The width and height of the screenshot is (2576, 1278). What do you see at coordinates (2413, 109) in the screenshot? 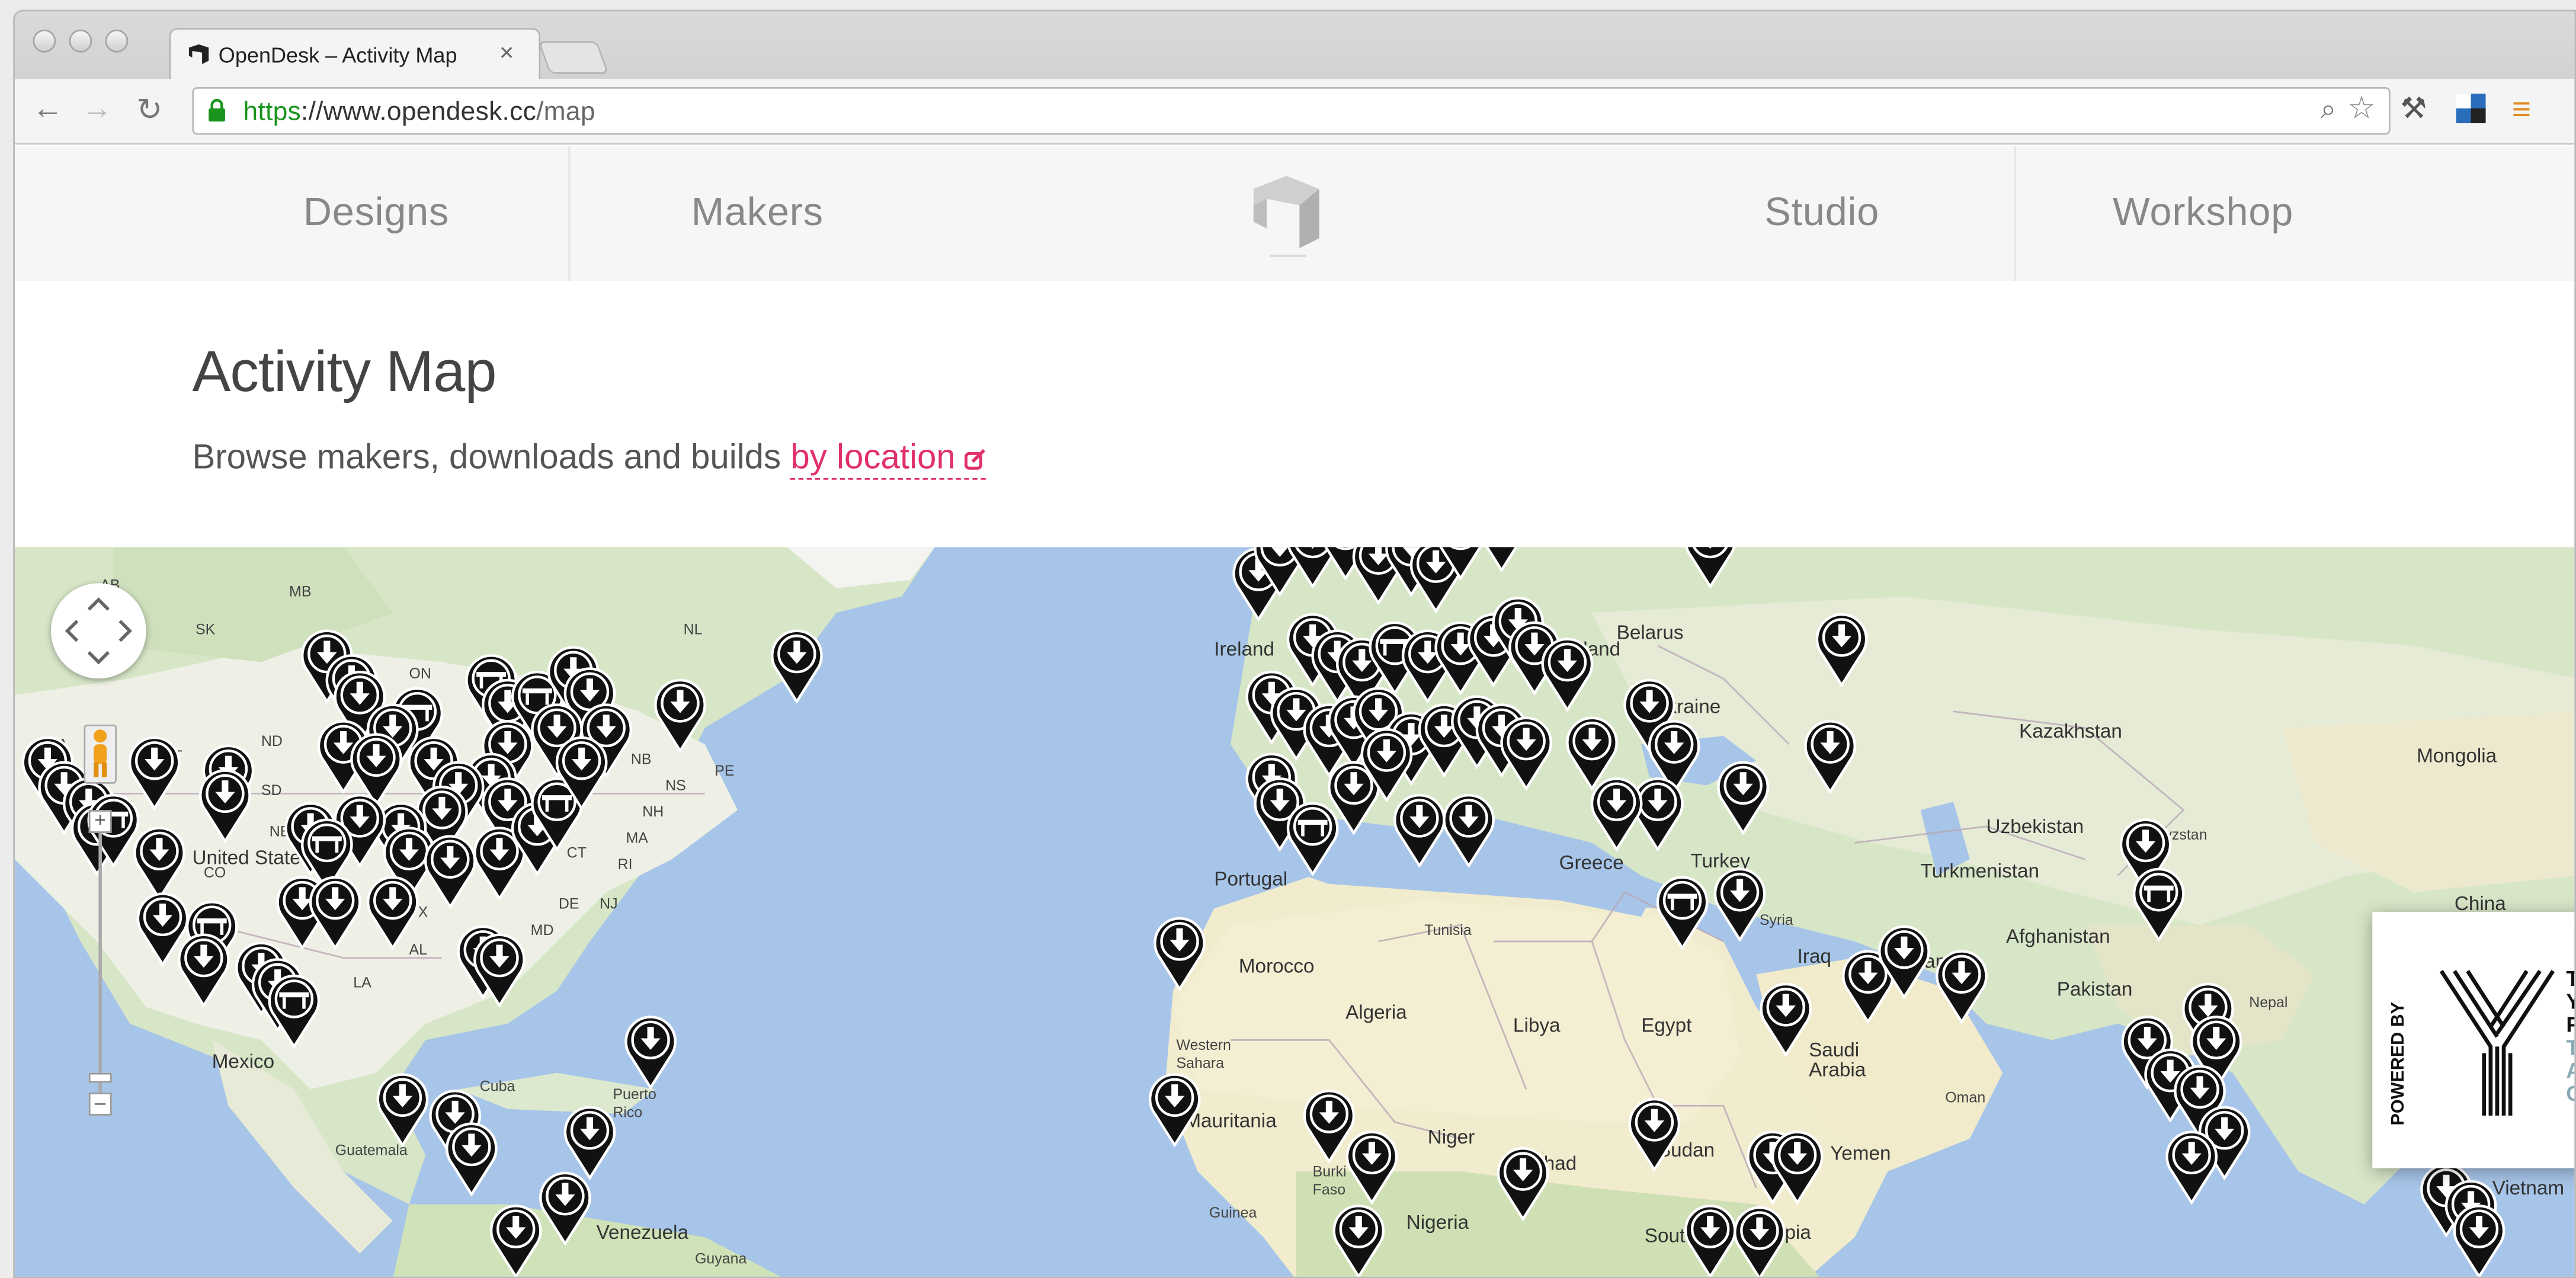
I see `wrench-extension-icon: ⚒` at bounding box center [2413, 109].